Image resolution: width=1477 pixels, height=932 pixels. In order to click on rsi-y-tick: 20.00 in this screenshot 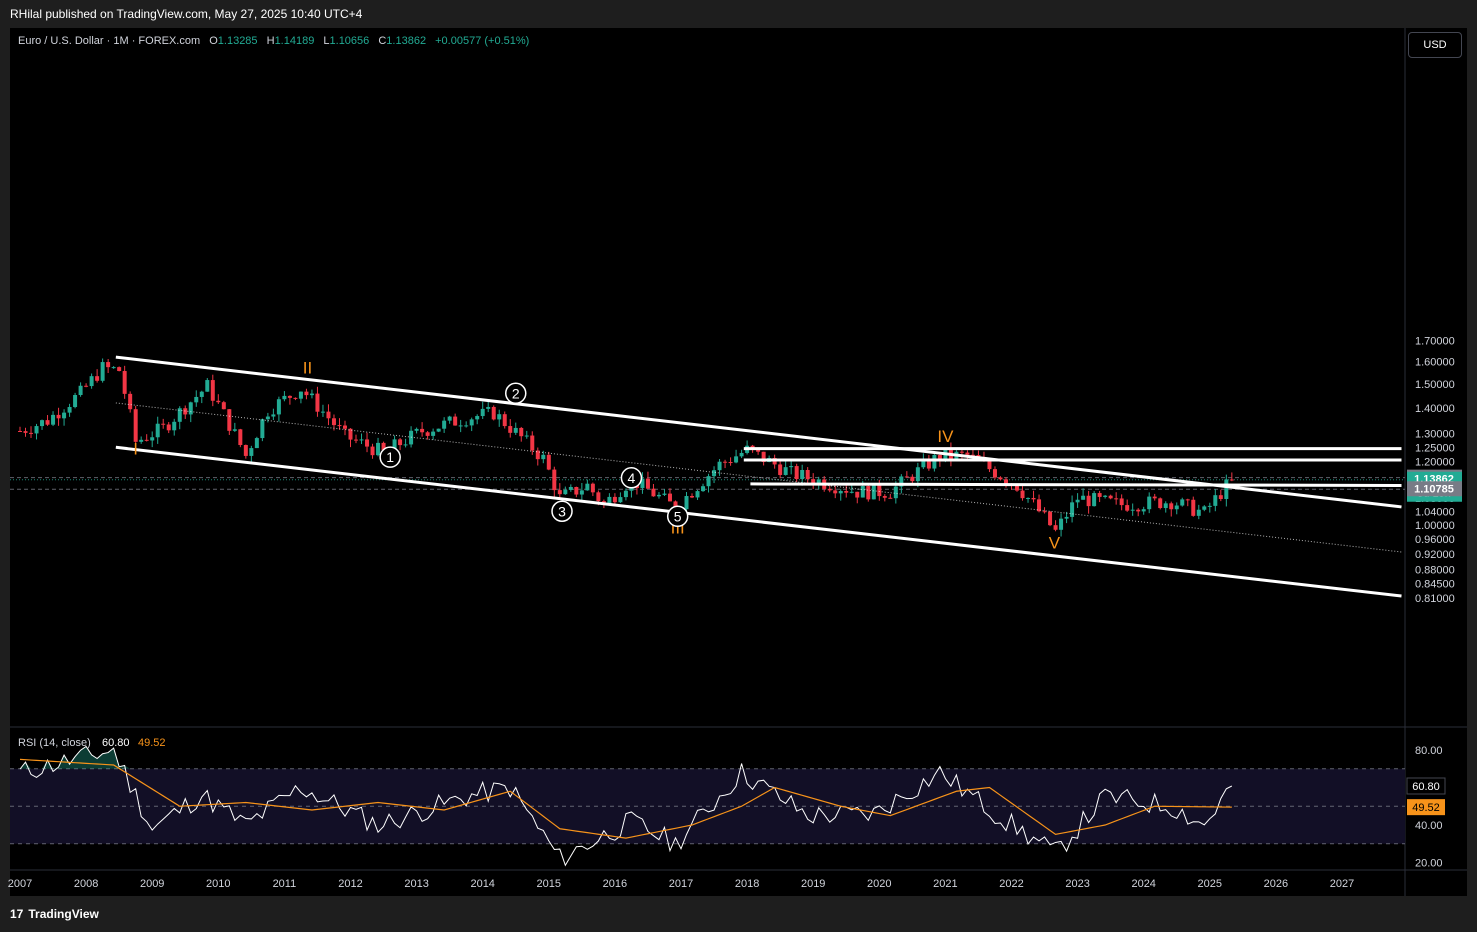, I will do `click(1429, 864)`.